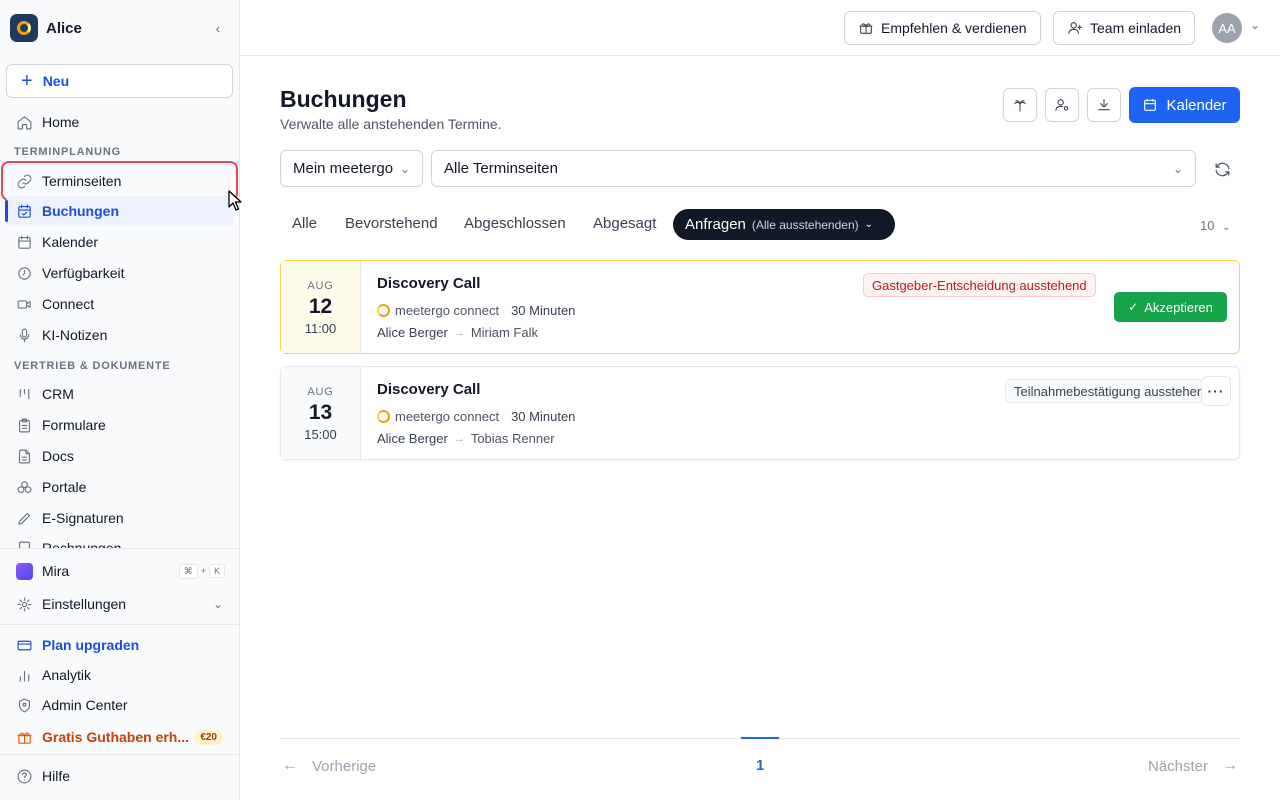  What do you see at coordinates (24, 705) in the screenshot?
I see `shield-icon` at bounding box center [24, 705].